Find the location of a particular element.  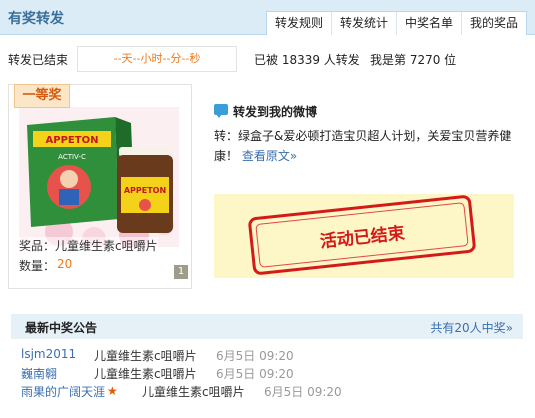

prize-tier-badge: 一等奖 is located at coordinates (42, 96).